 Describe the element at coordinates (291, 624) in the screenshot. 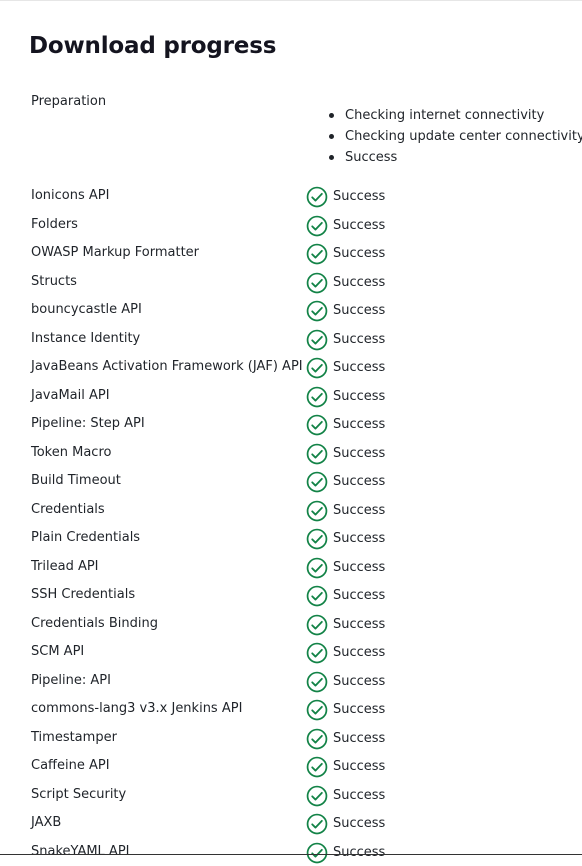

I see `plugin-row: Credentials BindingSuccess` at that location.